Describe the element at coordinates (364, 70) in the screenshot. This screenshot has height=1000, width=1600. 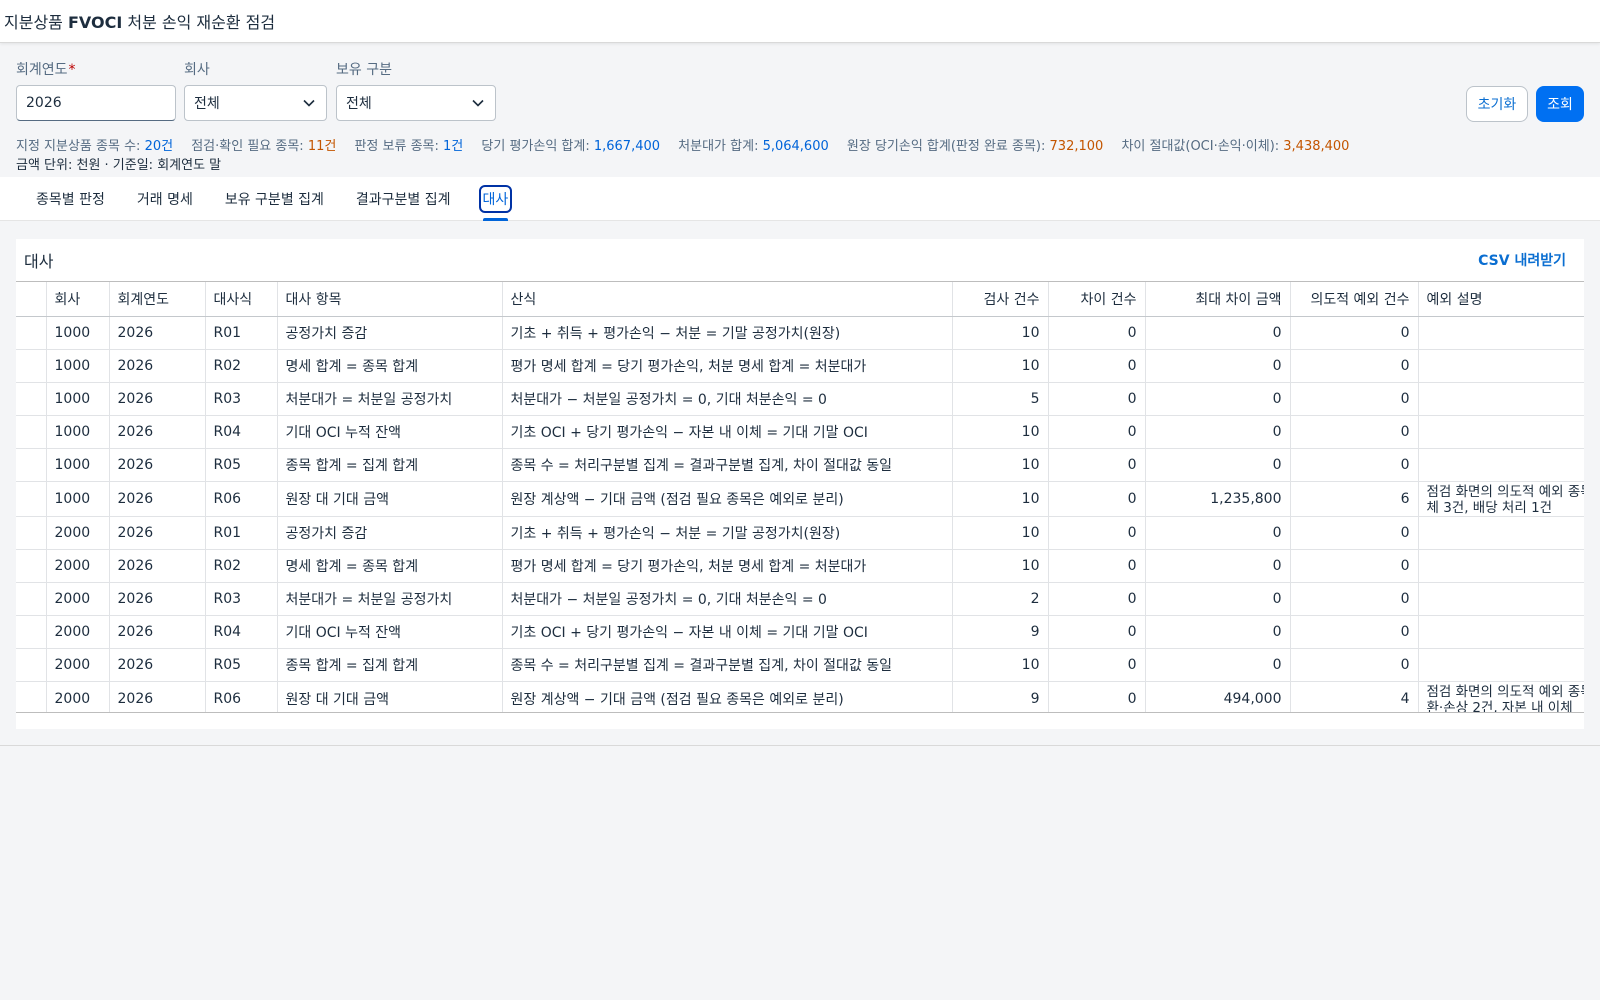
I see `holding-type-label: 보유 구분` at that location.